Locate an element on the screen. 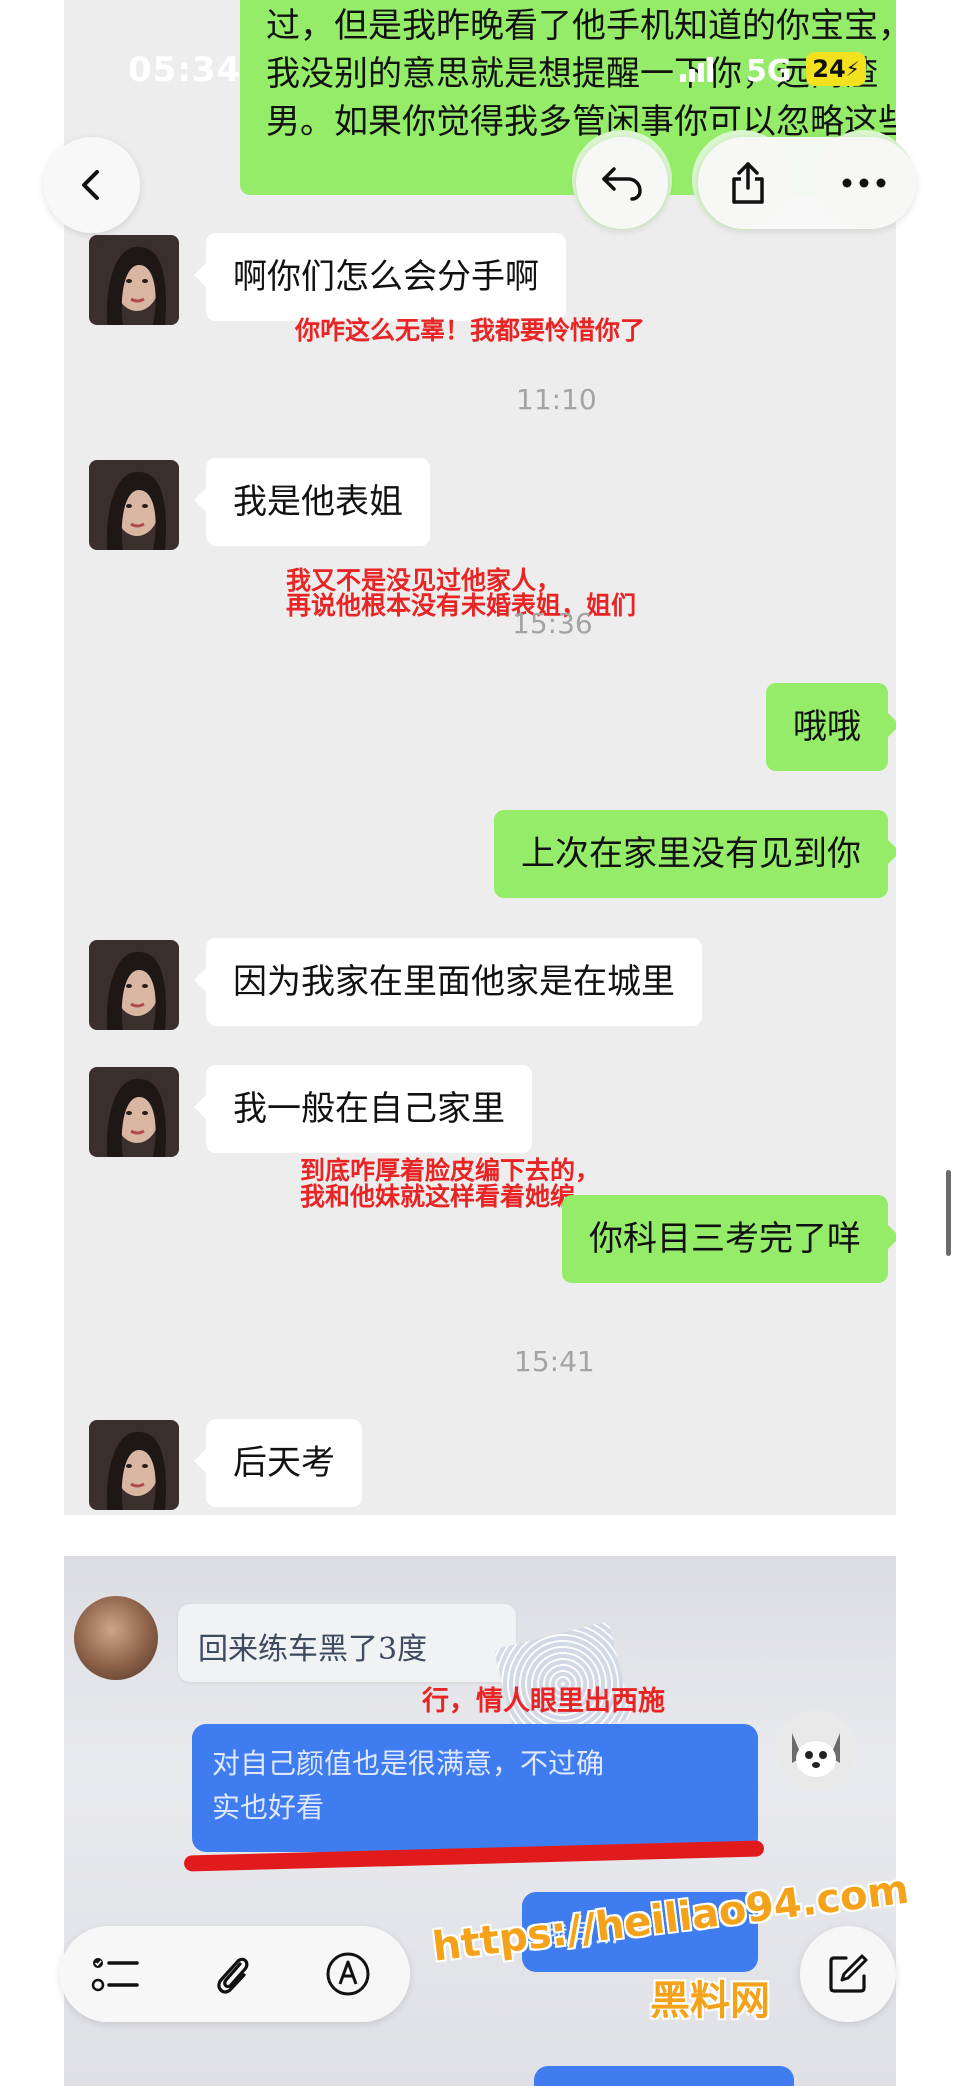 This screenshot has height=2086, width=960. compose-icon is located at coordinates (848, 1973).